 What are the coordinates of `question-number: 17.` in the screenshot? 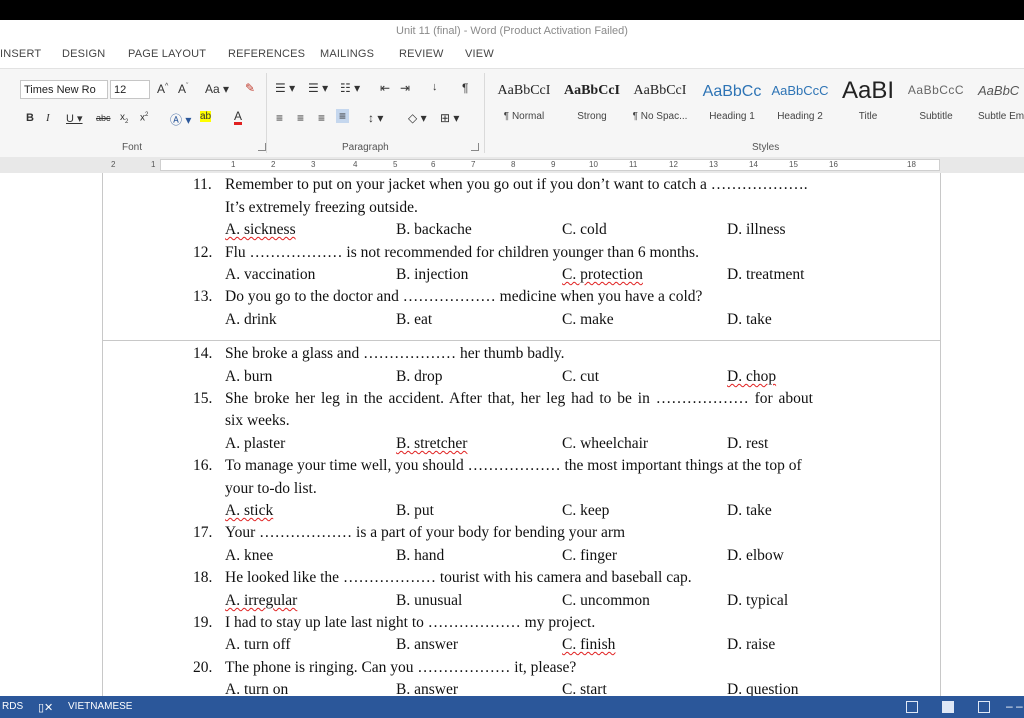 It's located at (203, 532).